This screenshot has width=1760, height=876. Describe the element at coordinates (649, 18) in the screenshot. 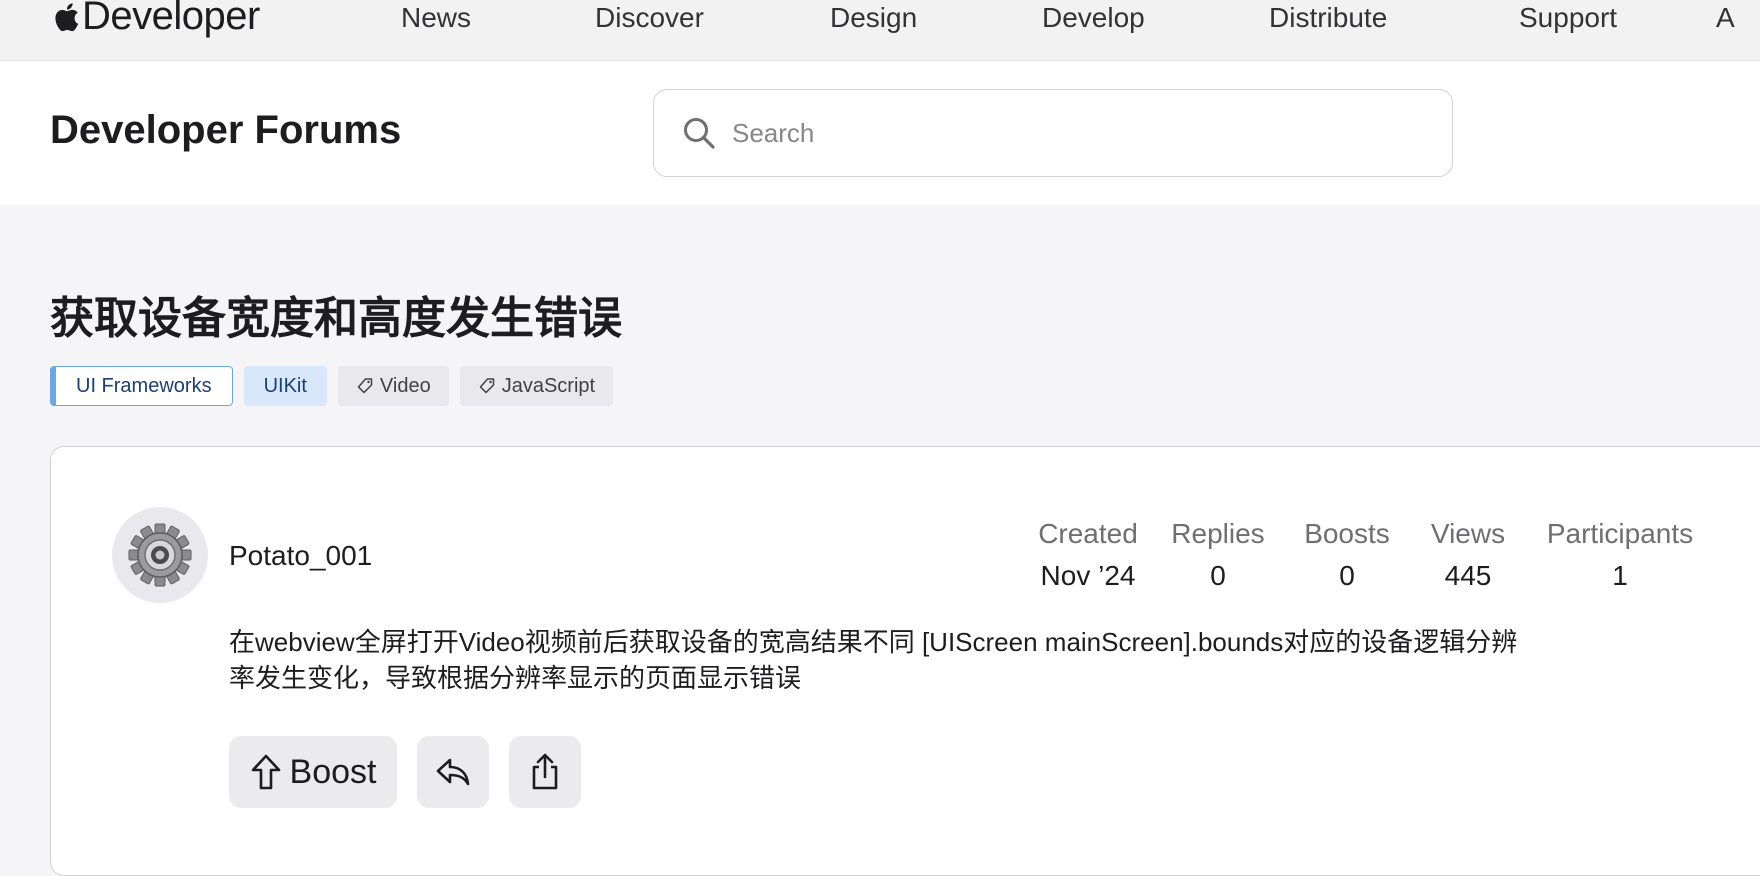

I see `nav-item-discover: Discover` at that location.